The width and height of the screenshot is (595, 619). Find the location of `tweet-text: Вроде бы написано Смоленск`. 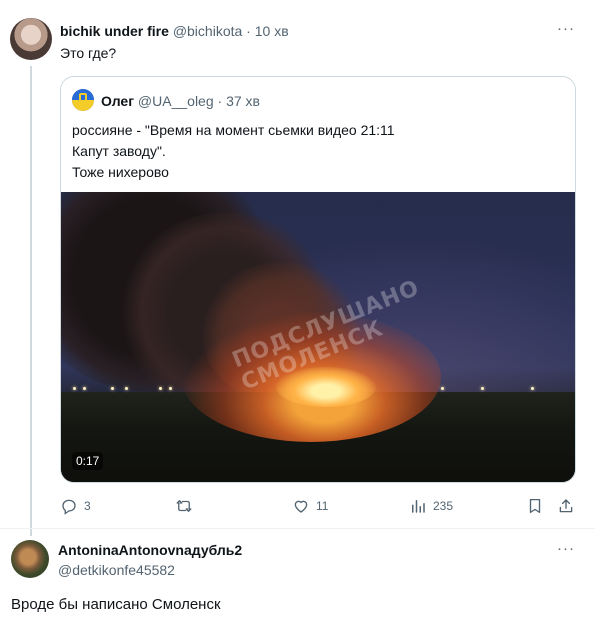

tweet-text: Вроде бы написано Смоленск is located at coordinates (116, 604).